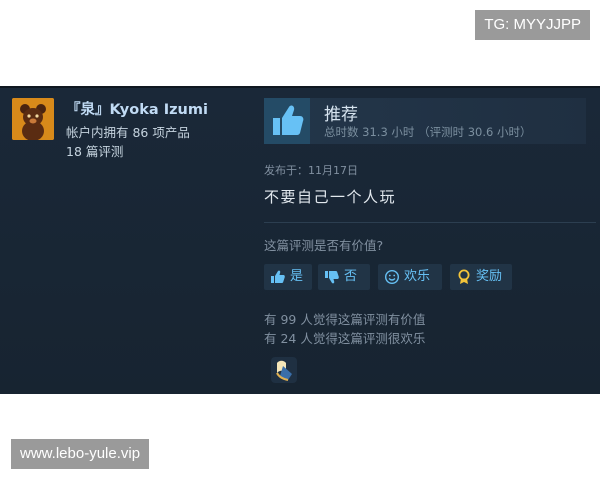  What do you see at coordinates (324, 245) in the screenshot?
I see `helpful-question: 这篇评测是否有价值?` at bounding box center [324, 245].